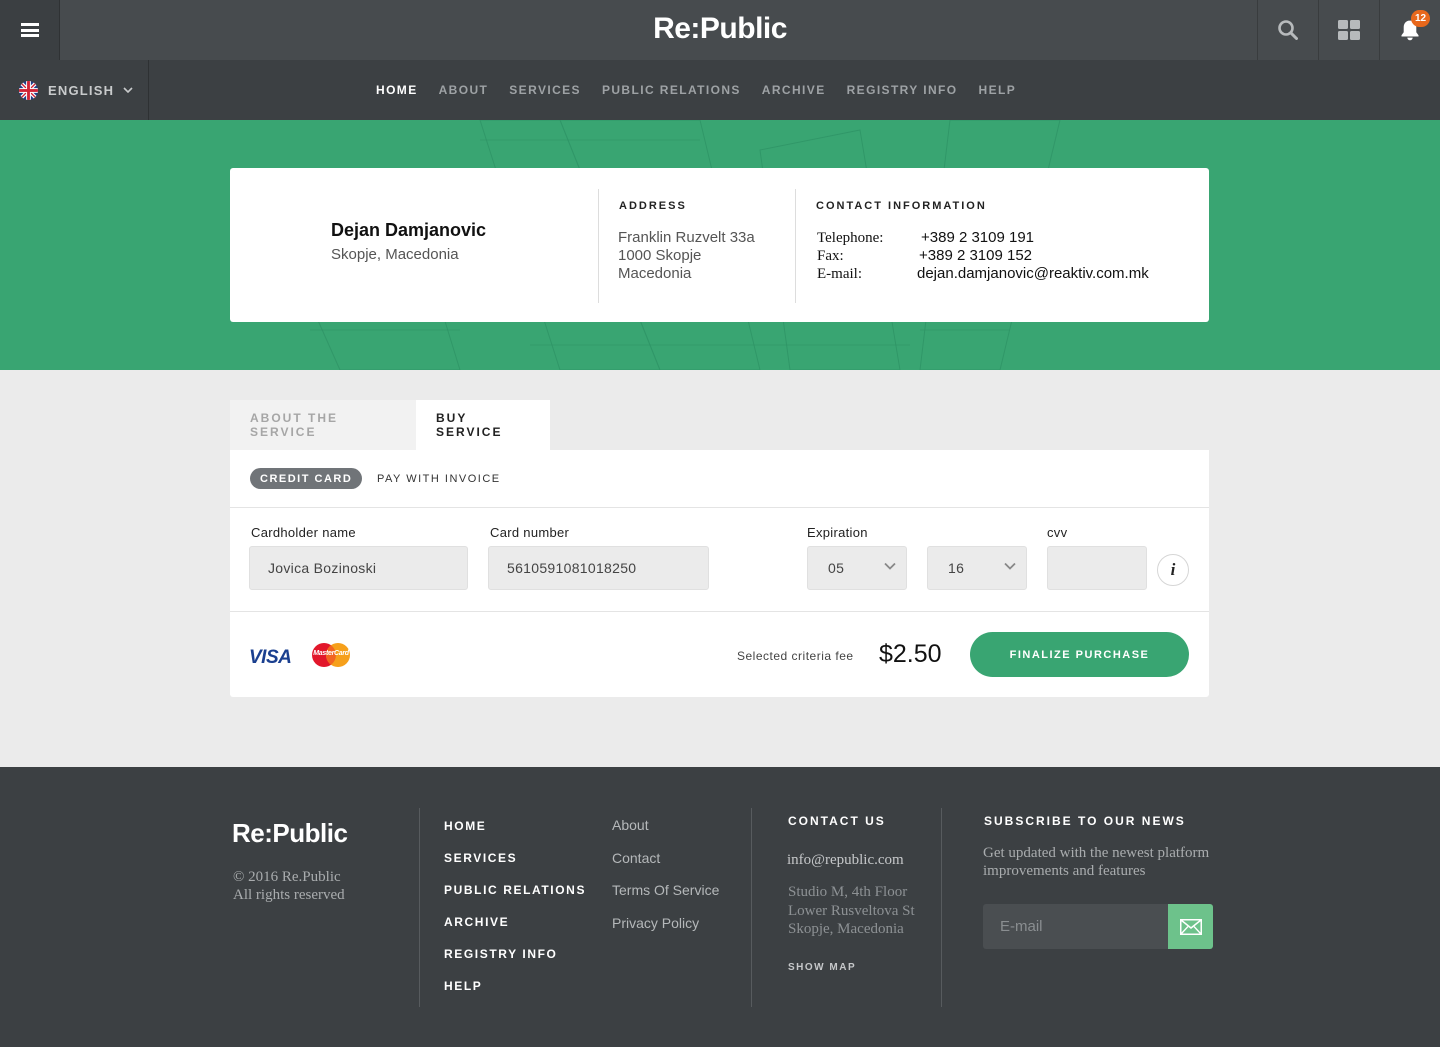  I want to click on footer-link-about: About, so click(665, 833).